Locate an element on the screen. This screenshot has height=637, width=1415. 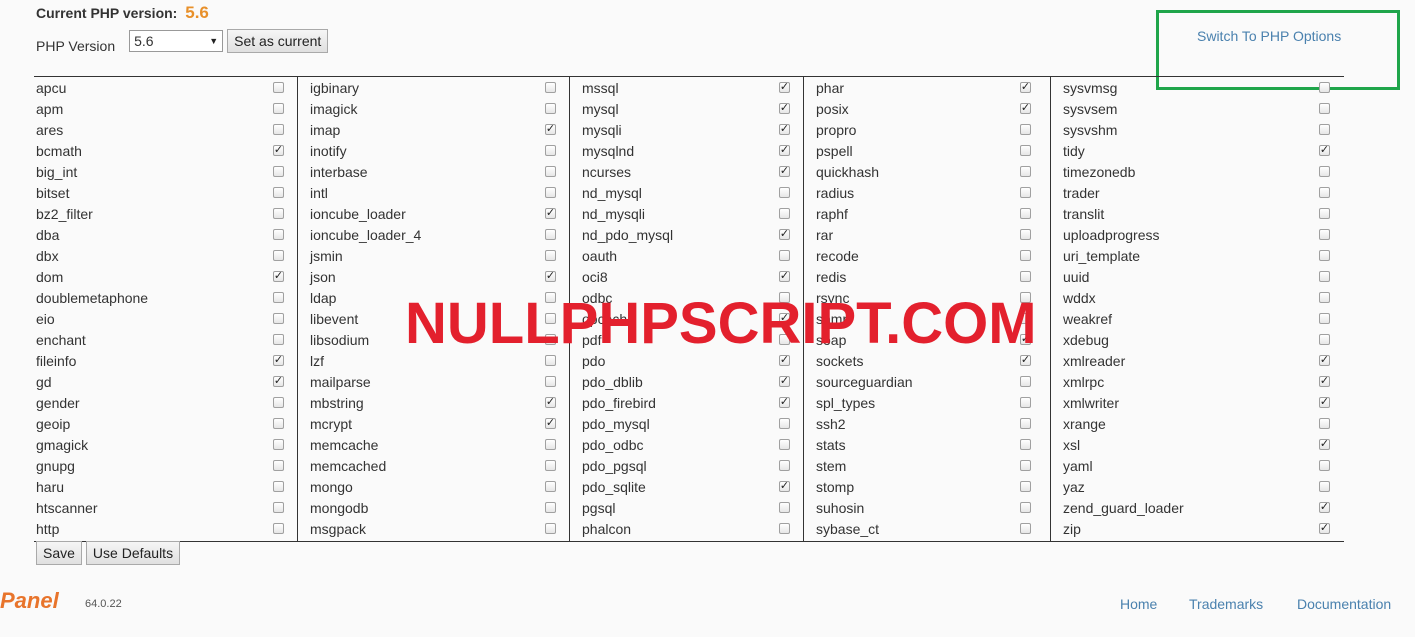
footer-link-documentation: Documentation is located at coordinates (1344, 604).